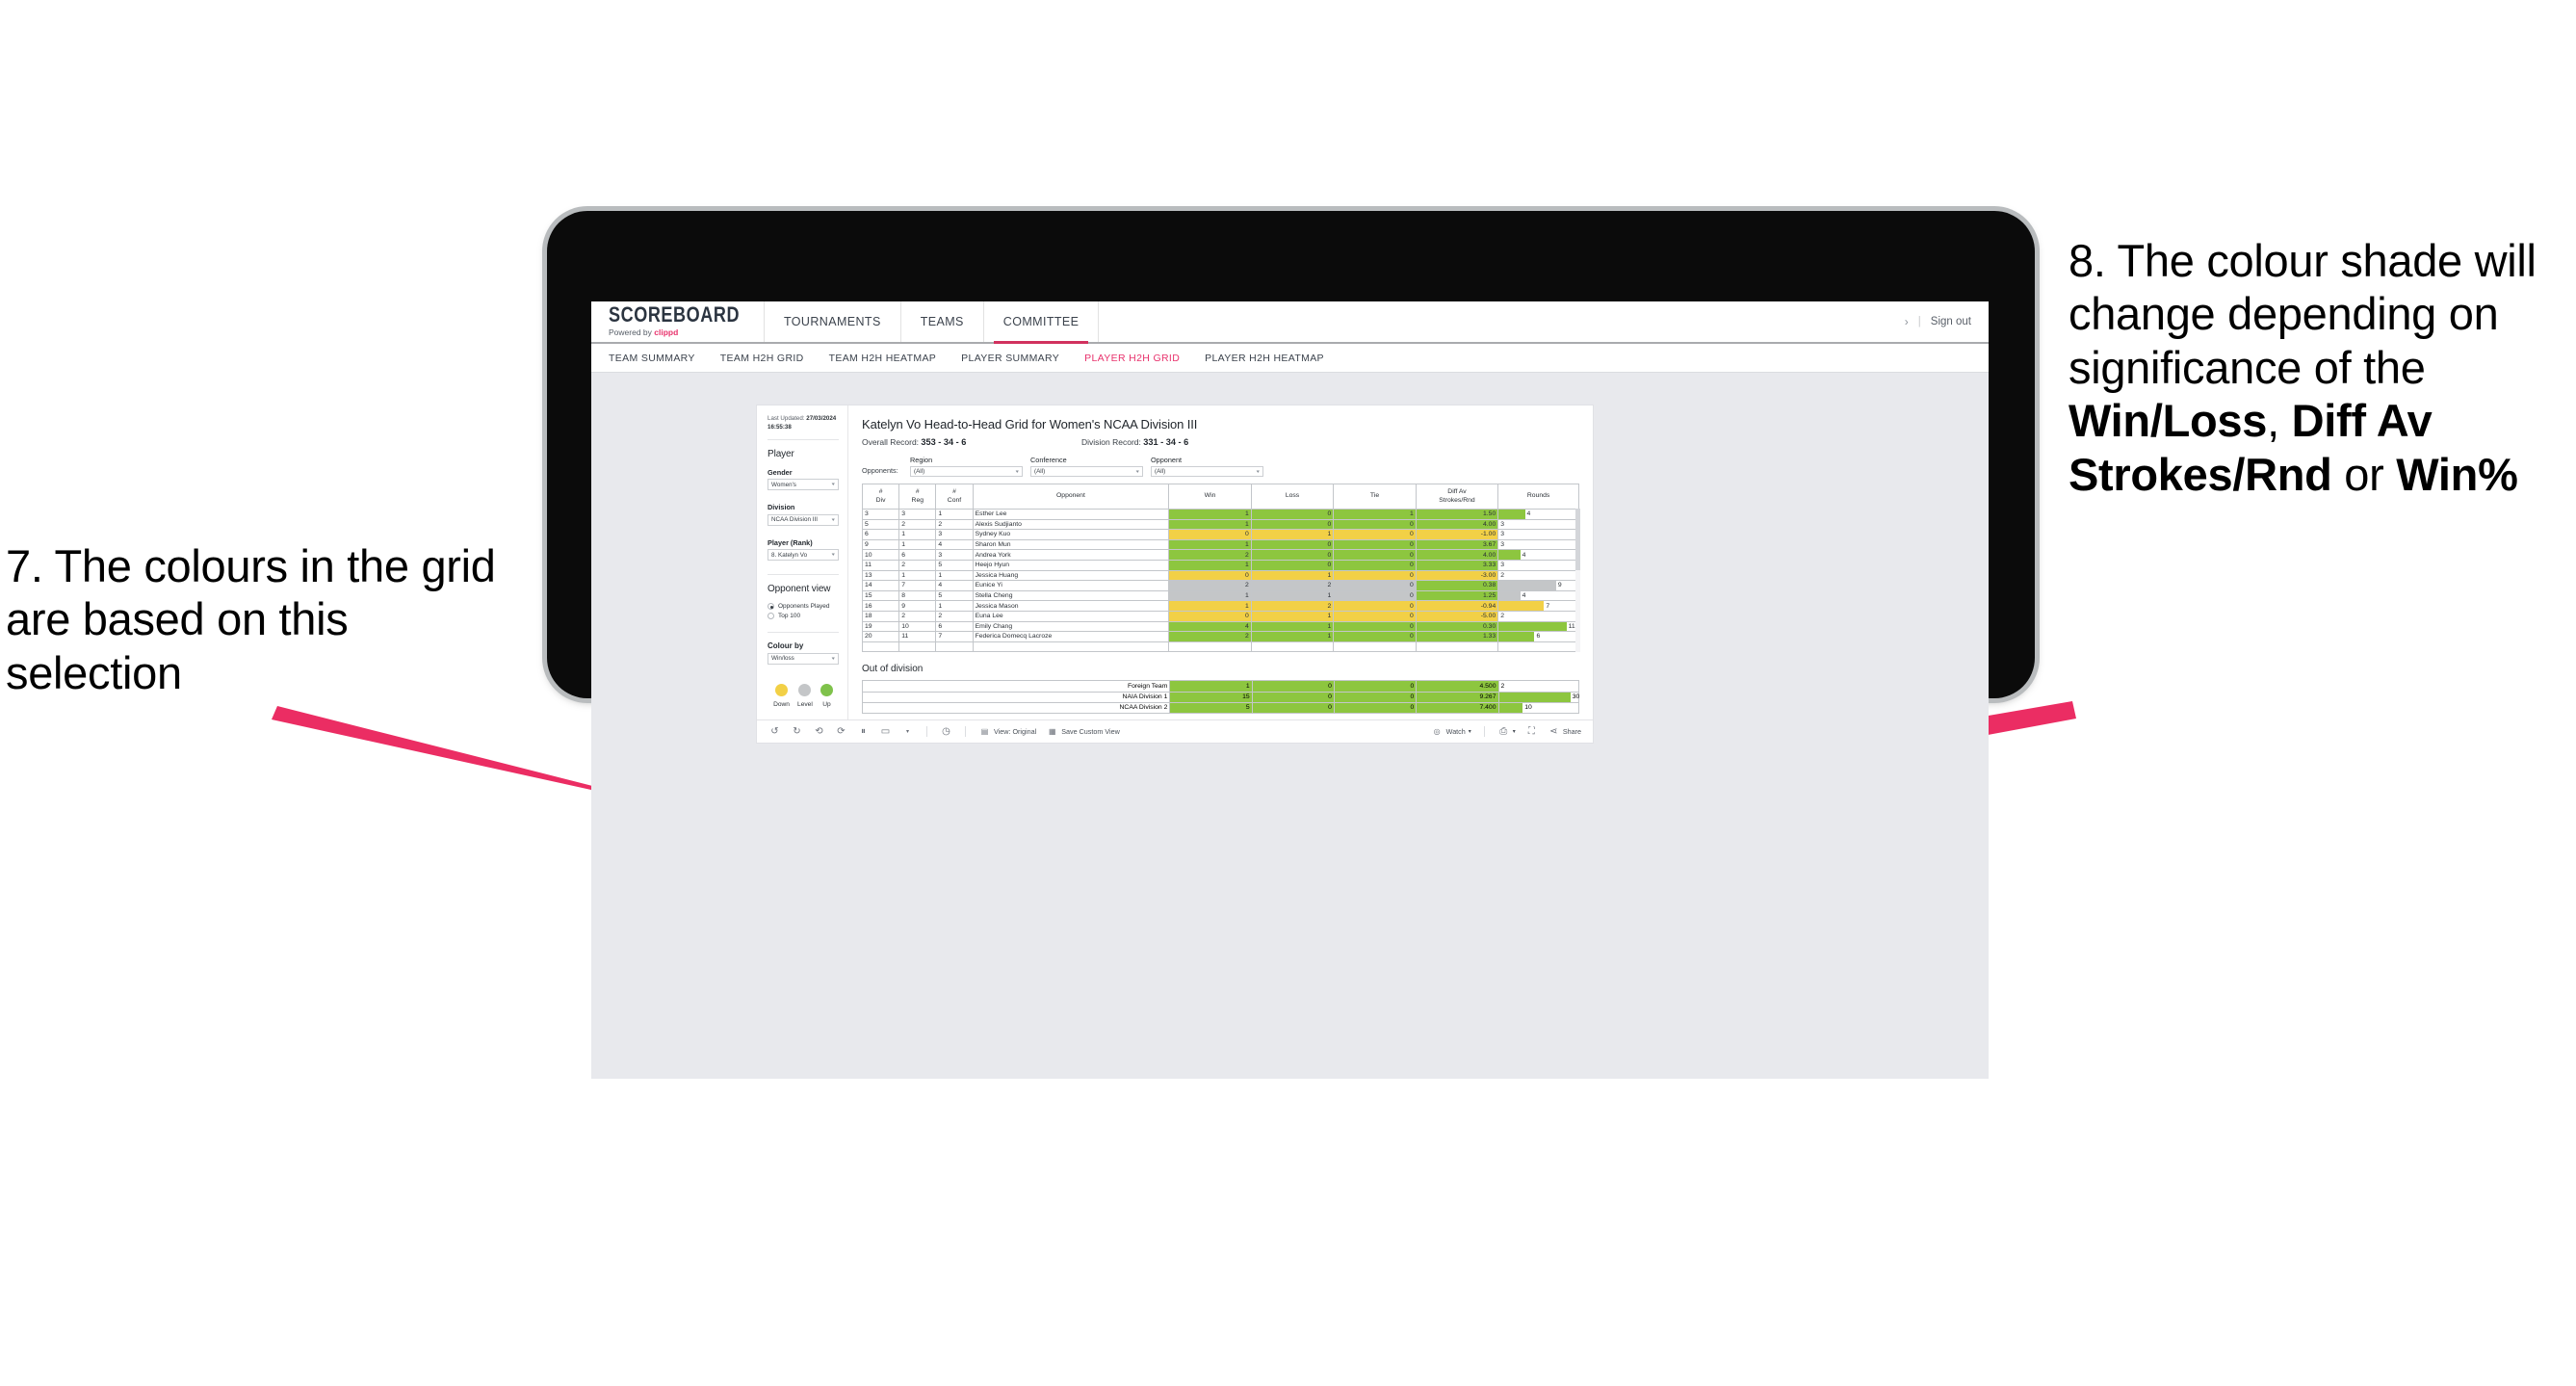 The width and height of the screenshot is (2576, 1386). I want to click on cell-rounds: 3, so click(1538, 544).